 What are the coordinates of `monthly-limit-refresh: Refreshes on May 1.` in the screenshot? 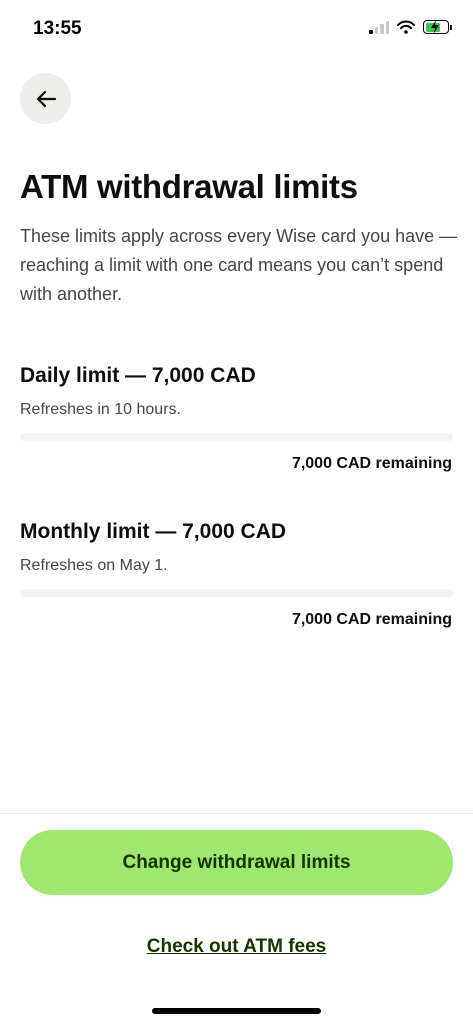 It's located at (94, 565).